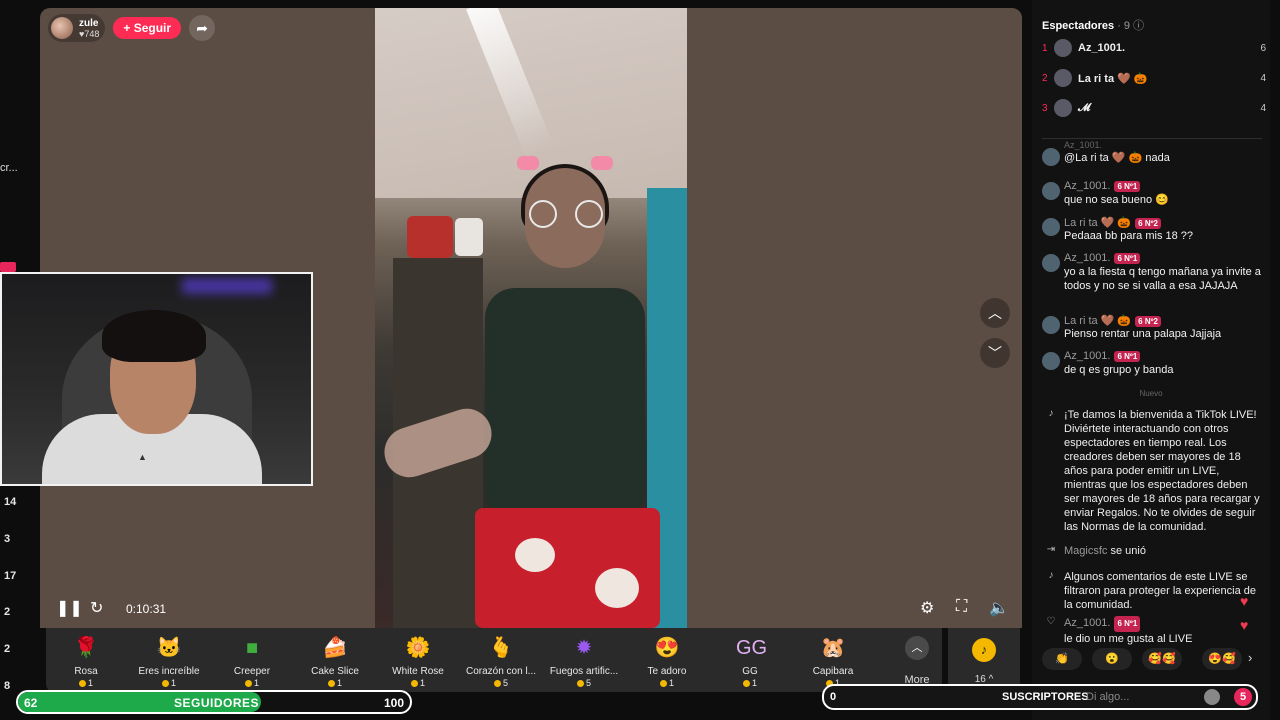  I want to click on viewer-rank-row: 2 La ri ta 🤎 🎃 4, so click(1154, 78).